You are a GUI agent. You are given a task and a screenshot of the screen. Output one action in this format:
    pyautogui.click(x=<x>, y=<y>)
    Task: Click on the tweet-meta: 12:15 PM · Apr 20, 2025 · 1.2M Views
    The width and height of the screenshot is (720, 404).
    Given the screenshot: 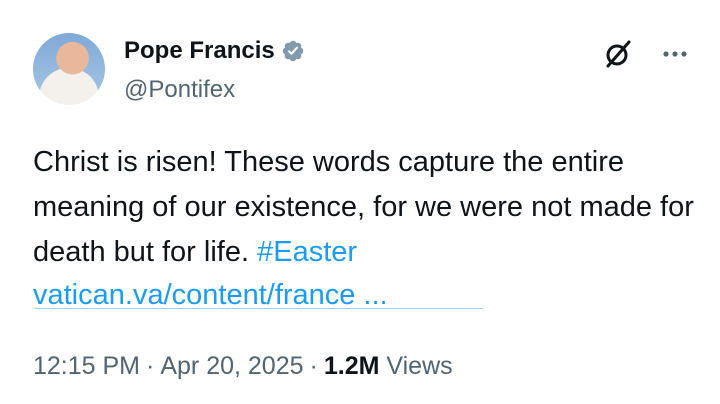 What is the action you would take?
    pyautogui.click(x=243, y=366)
    